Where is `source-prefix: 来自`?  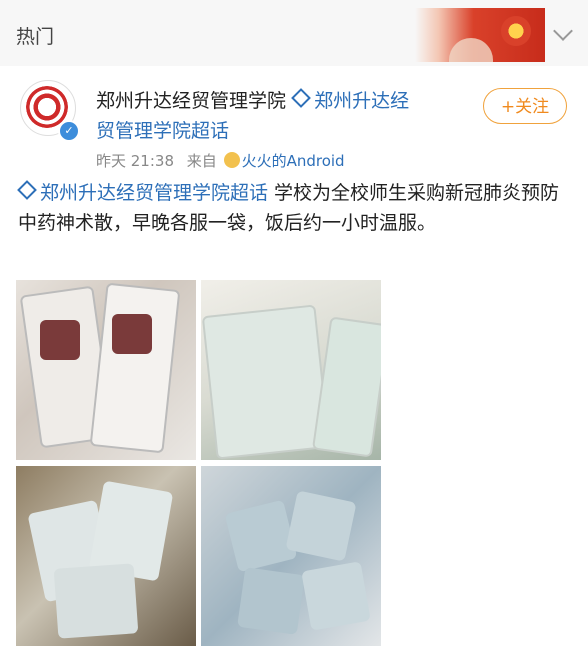 source-prefix: 来自 is located at coordinates (201, 161).